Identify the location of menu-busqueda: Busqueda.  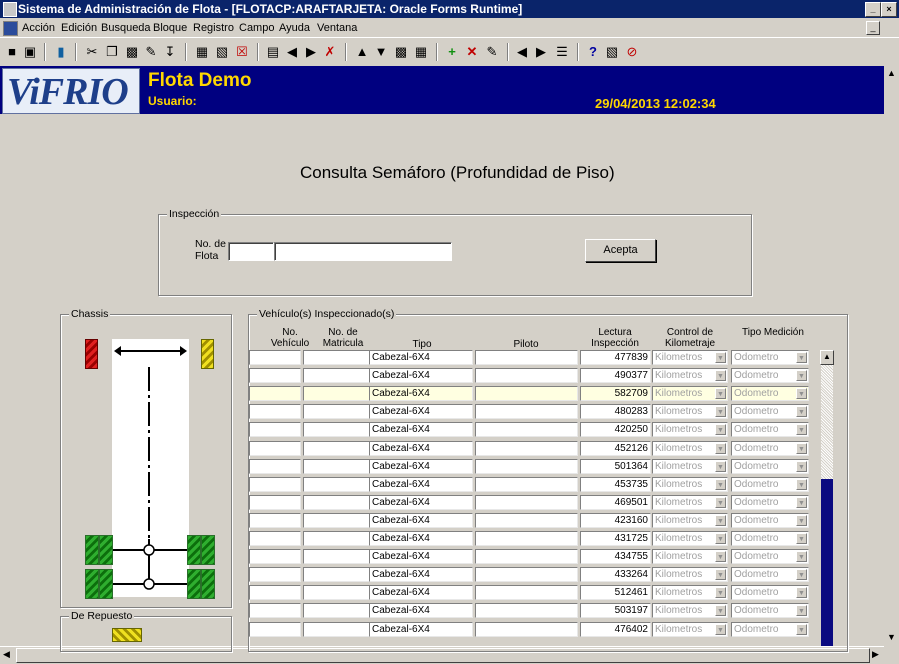
(126, 28).